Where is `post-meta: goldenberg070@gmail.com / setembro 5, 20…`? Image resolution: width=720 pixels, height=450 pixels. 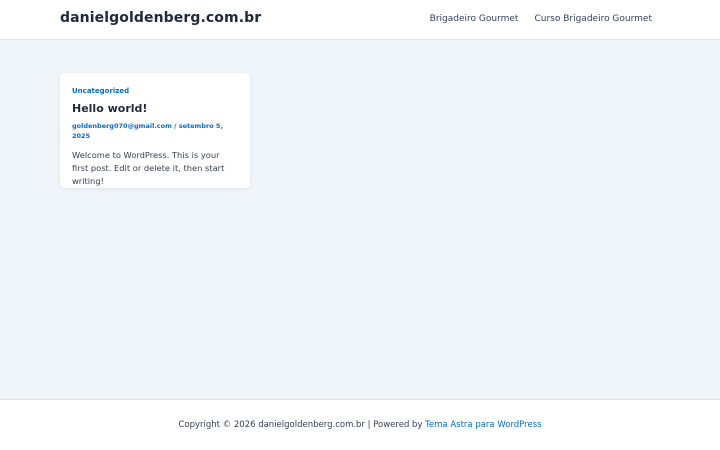 post-meta: goldenberg070@gmail.com / setembro 5, 20… is located at coordinates (155, 131).